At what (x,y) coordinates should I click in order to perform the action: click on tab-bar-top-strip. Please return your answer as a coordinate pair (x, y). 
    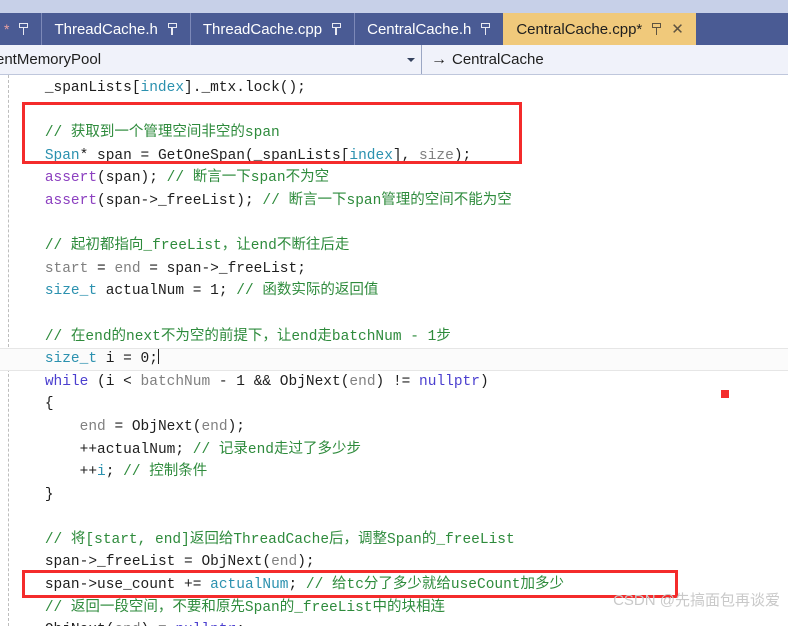
    Looking at the image, I should click on (394, 6).